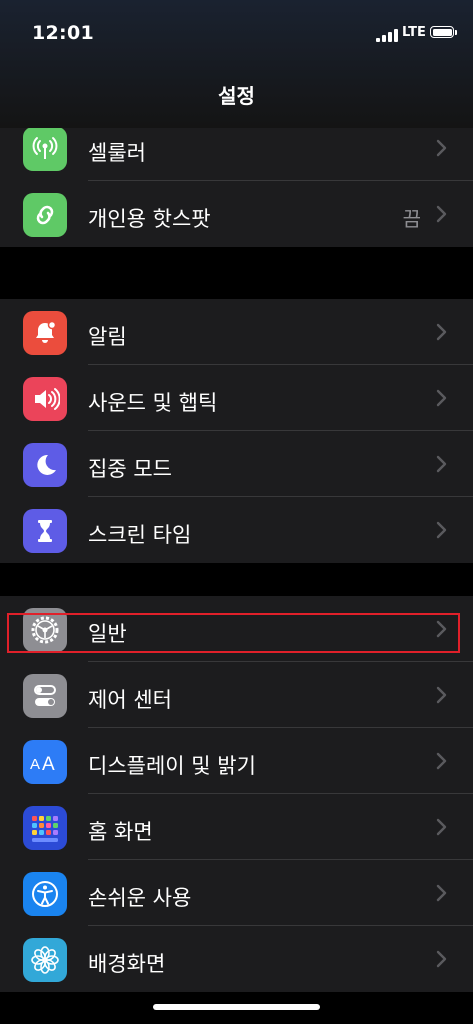  I want to click on settings-row-sounds: 사운드 및 햅틱, so click(236, 398).